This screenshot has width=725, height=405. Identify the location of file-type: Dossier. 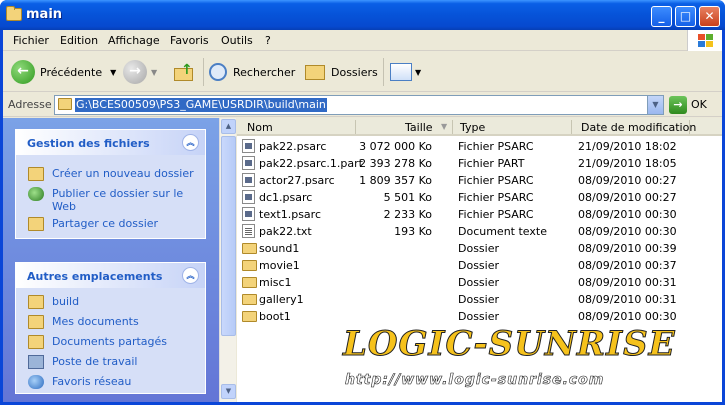
(479, 299).